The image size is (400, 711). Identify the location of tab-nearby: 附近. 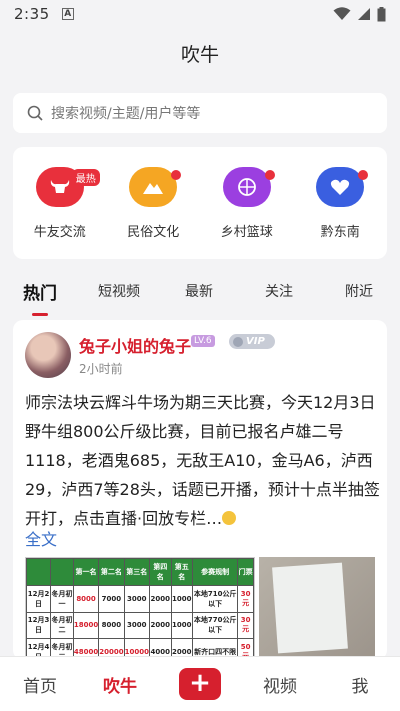
(359, 291).